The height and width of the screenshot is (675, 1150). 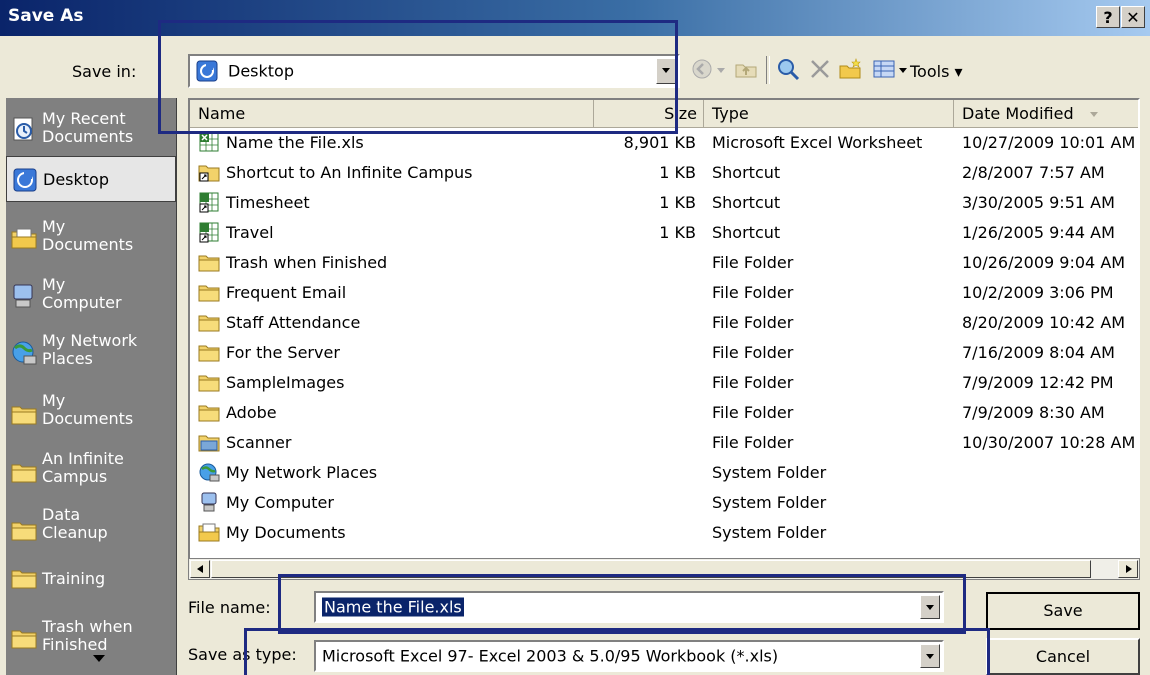 I want to click on file-type: Microsoft Excel Worksheet, so click(x=817, y=142).